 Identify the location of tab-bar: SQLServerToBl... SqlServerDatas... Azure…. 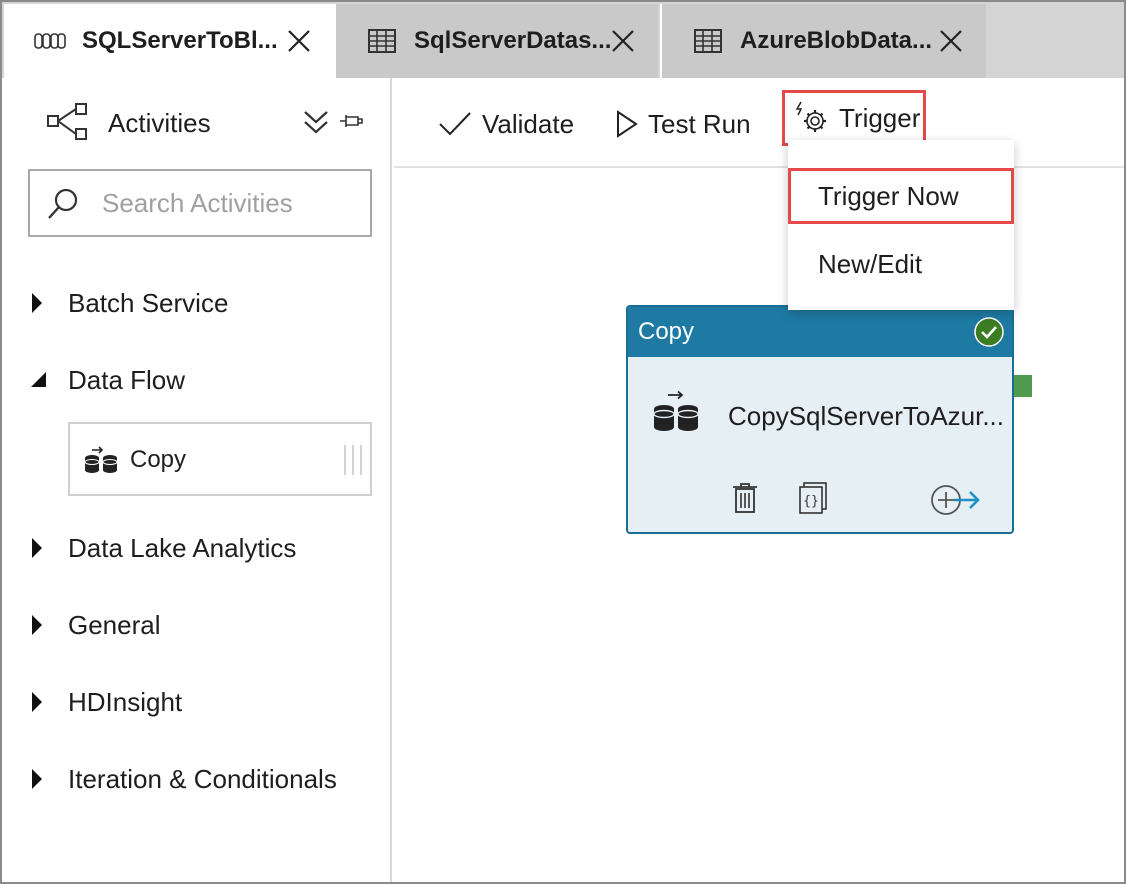
(563, 40).